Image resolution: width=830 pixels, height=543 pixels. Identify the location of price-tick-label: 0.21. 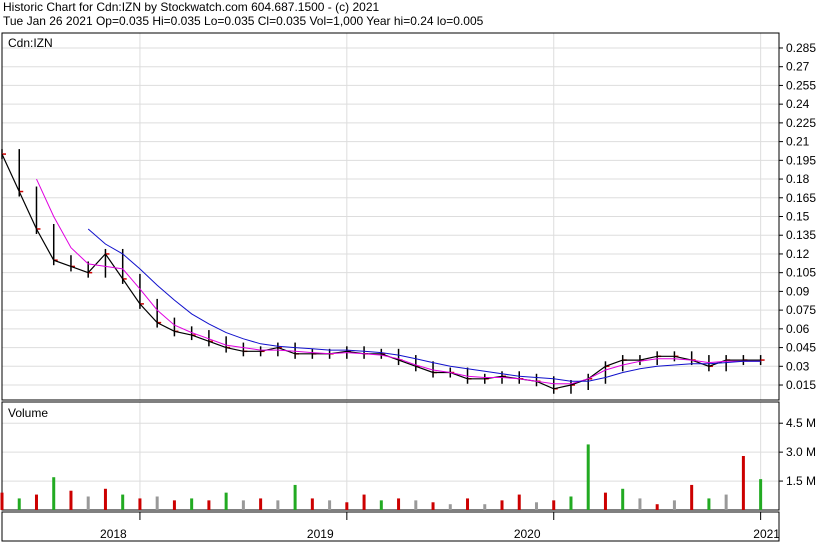
(798, 142).